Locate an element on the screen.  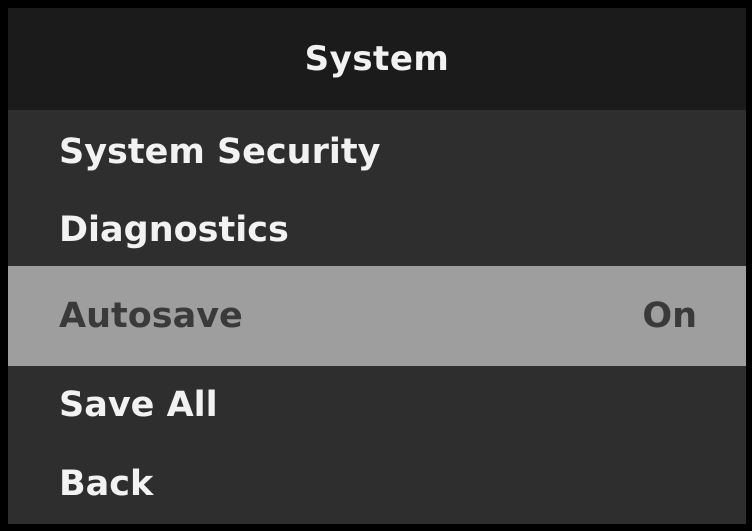
menu-title: System is located at coordinates (377, 59).